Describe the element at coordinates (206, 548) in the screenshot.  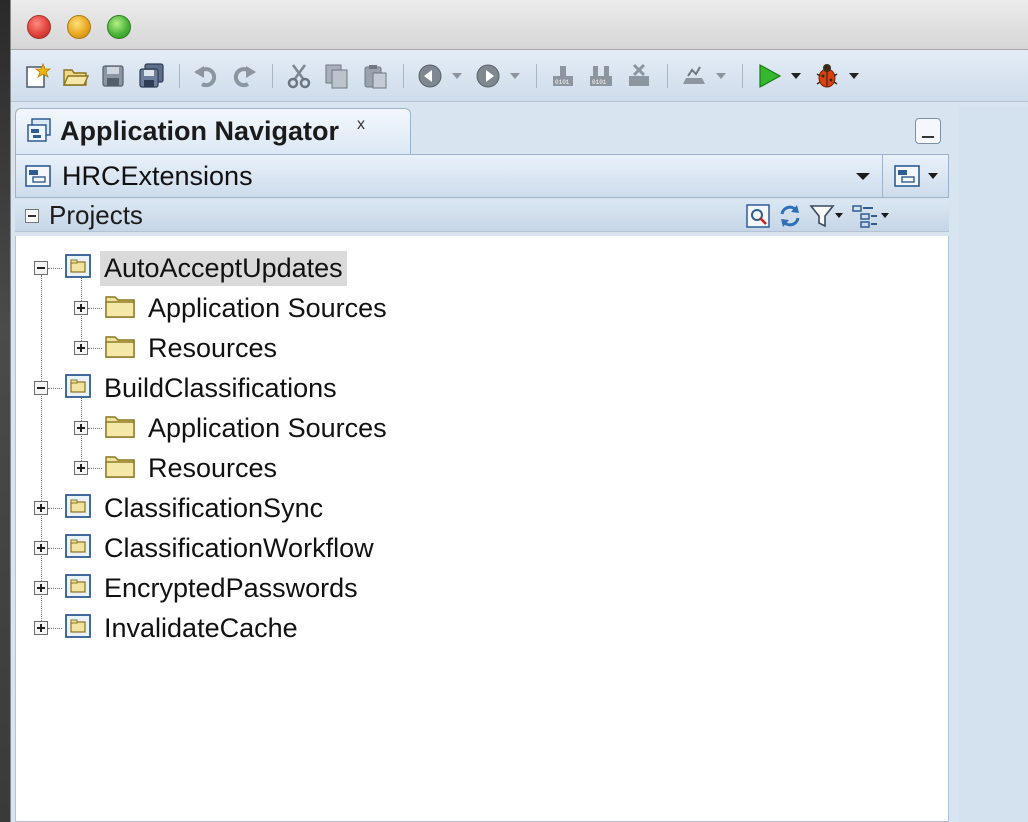
I see `project-node: ClassificationWorkflow` at that location.